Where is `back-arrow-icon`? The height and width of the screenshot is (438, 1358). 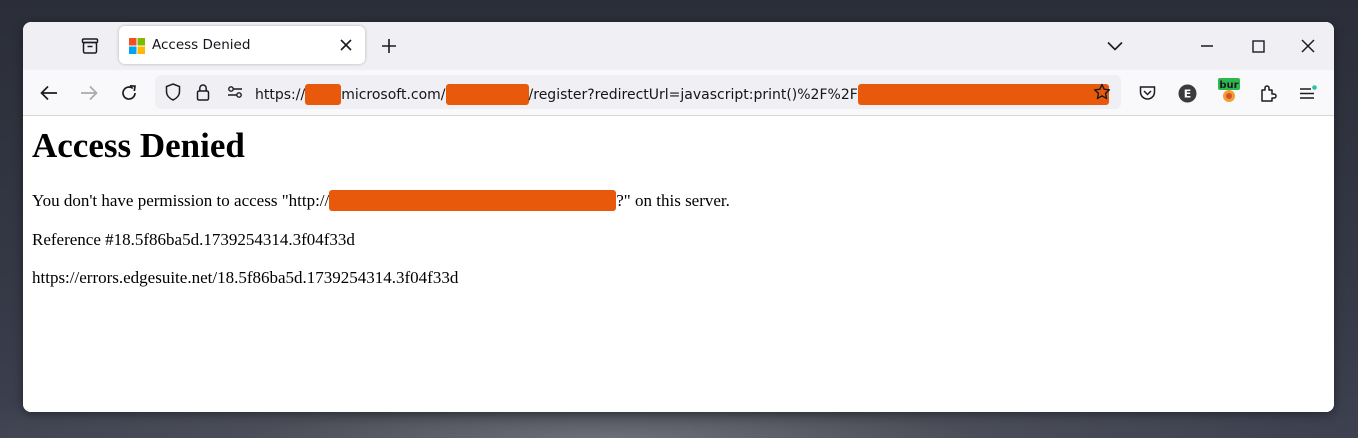
back-arrow-icon is located at coordinates (49, 93).